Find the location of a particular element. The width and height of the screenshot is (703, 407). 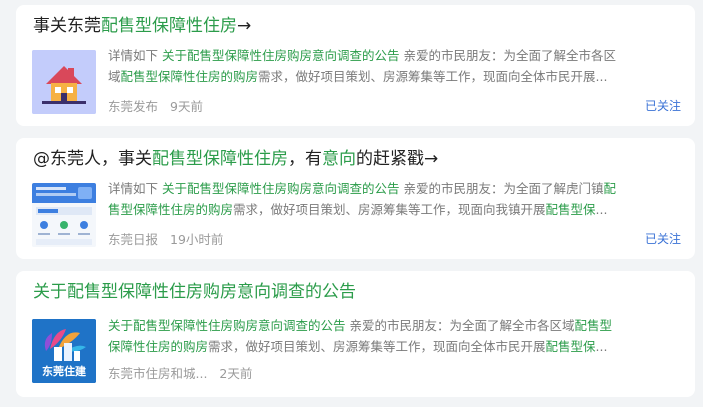

title-text: 事关东莞 is located at coordinates (67, 26).